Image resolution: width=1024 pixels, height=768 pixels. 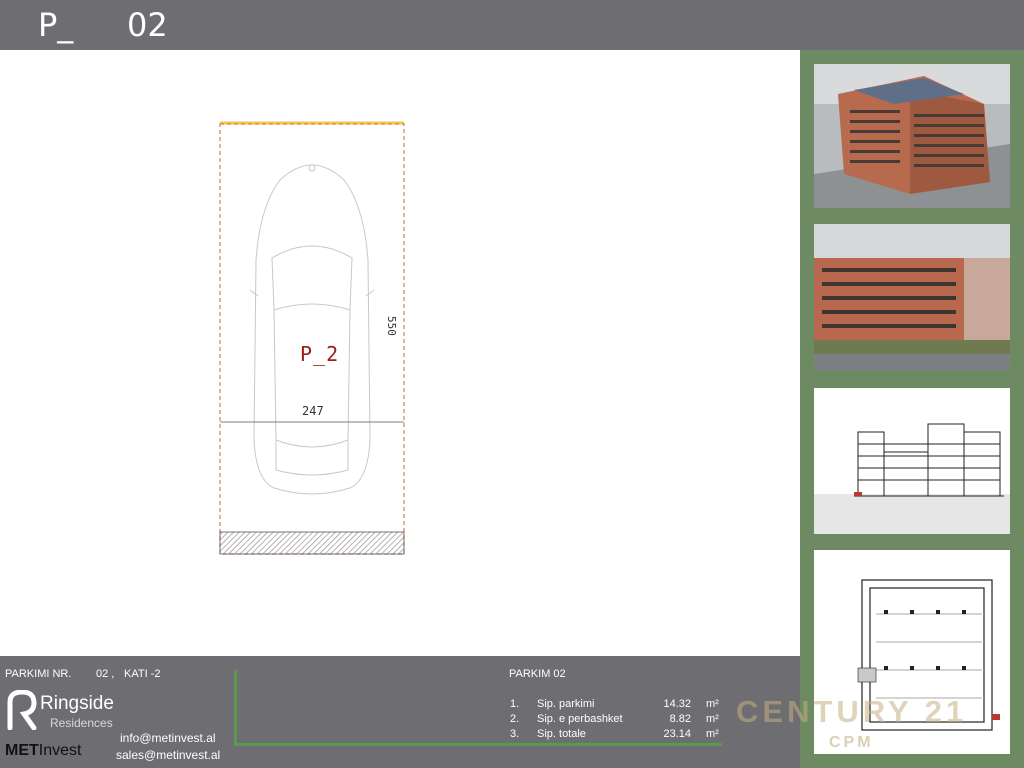 I want to click on building-render-street, so click(x=912, y=297).